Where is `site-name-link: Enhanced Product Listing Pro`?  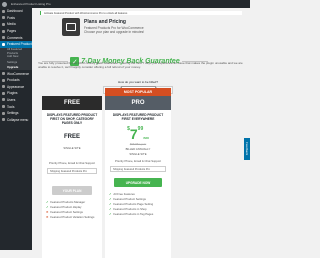
site-name-link: Enhanced Product Listing Pro is located at coordinates (31, 4).